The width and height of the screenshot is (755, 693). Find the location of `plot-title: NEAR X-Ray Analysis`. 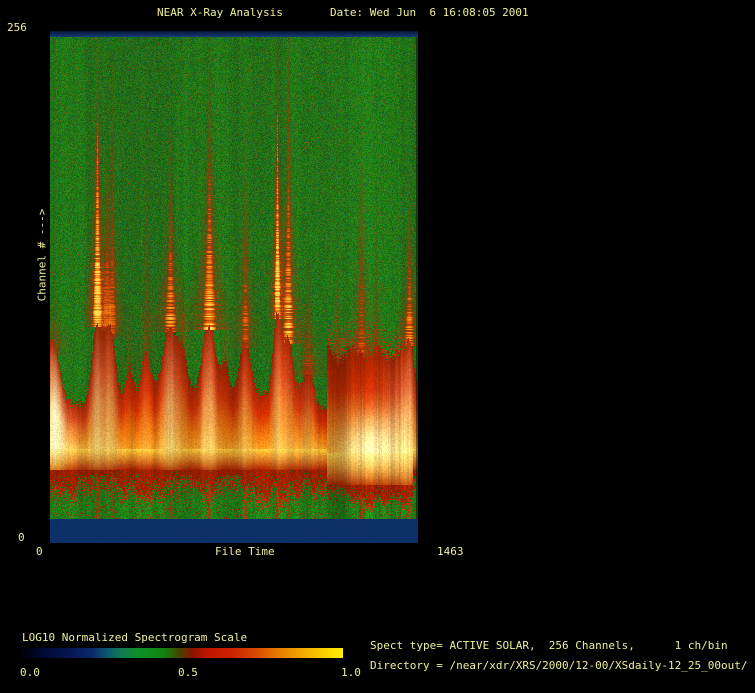

plot-title: NEAR X-Ray Analysis is located at coordinates (220, 12).